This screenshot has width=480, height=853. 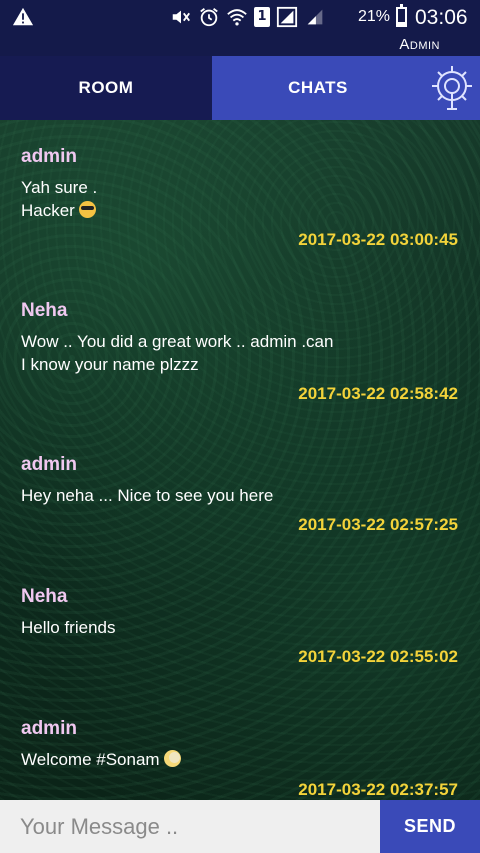 I want to click on message-text: Hello friends, so click(x=68, y=627).